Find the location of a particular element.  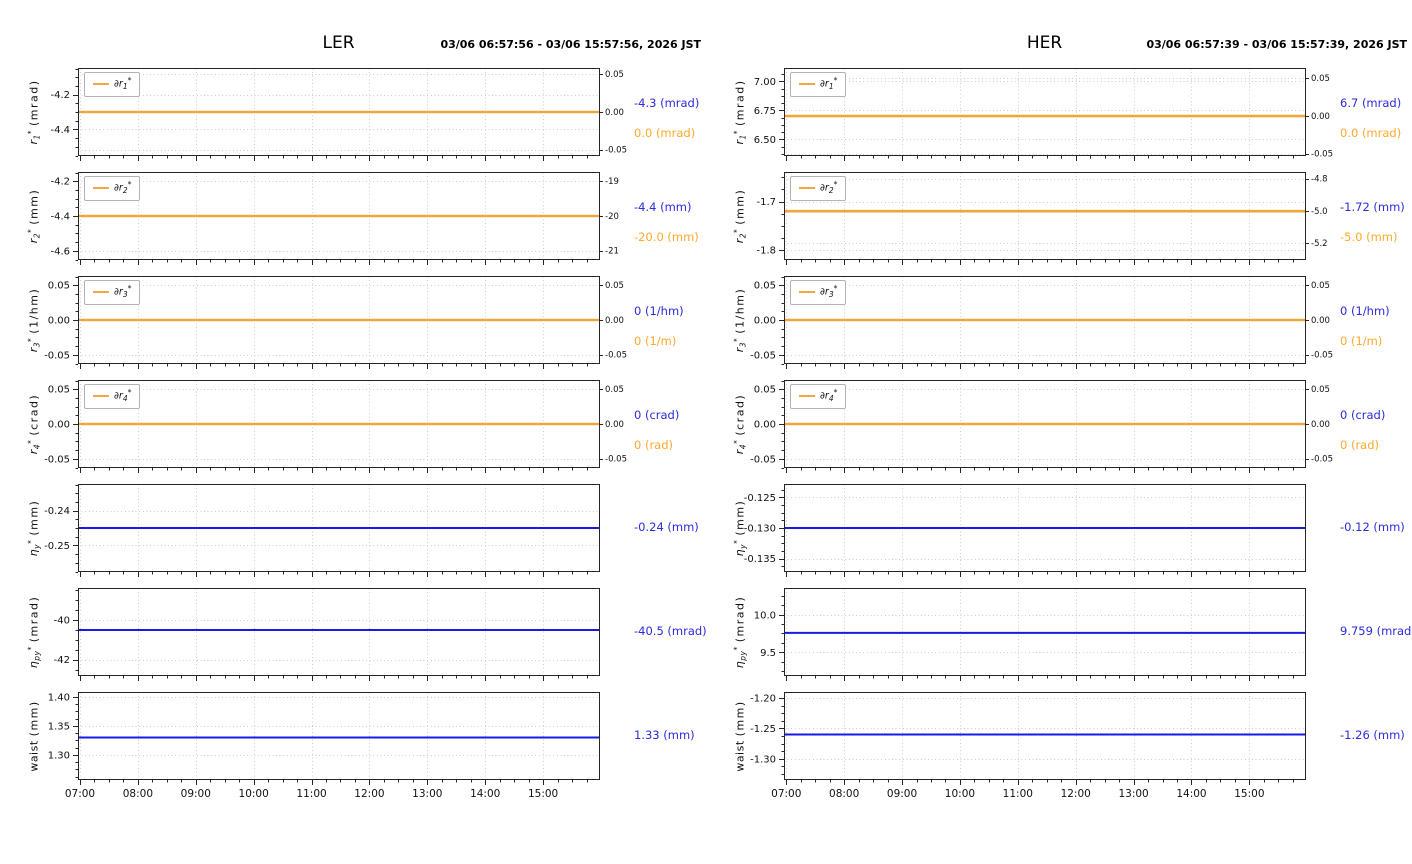

x-tick-label: 13:00 is located at coordinates (427, 794).